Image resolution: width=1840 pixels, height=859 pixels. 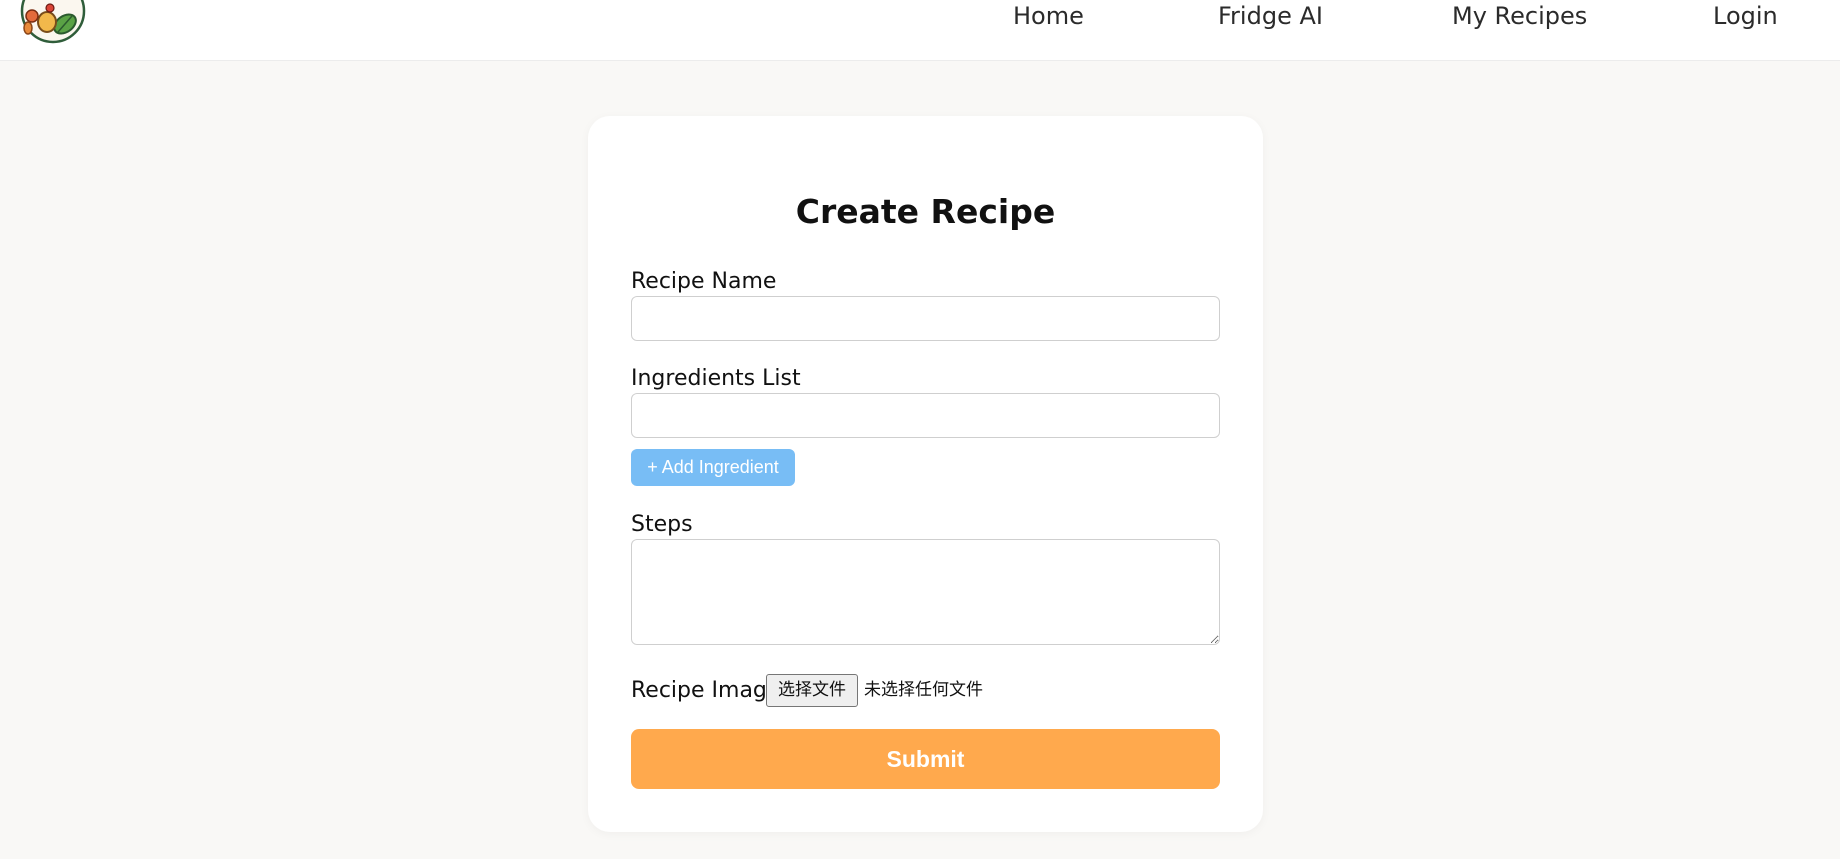 What do you see at coordinates (713, 467) in the screenshot?
I see `add-ingredient-button: + Add Ingredient` at bounding box center [713, 467].